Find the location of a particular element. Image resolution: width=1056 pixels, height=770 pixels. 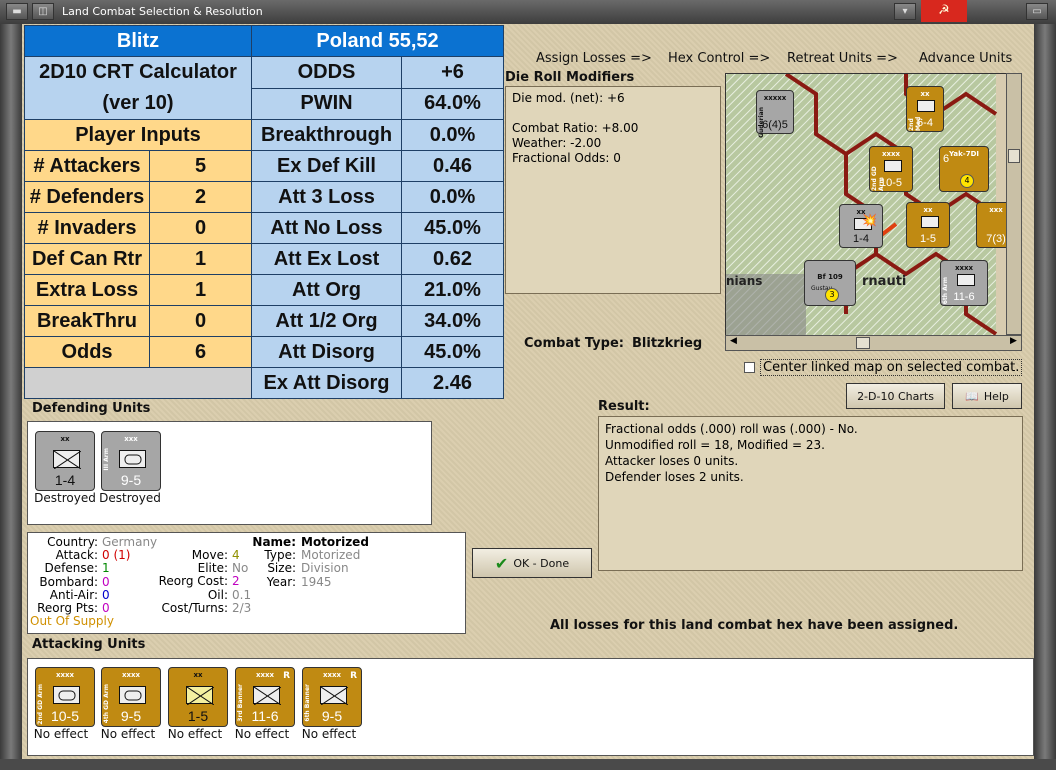

out-label: ODDS is located at coordinates (326, 72).